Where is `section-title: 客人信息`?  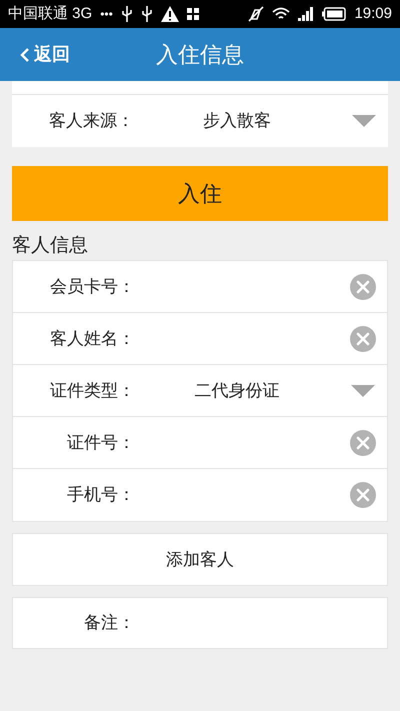
section-title: 客人信息 is located at coordinates (50, 246).